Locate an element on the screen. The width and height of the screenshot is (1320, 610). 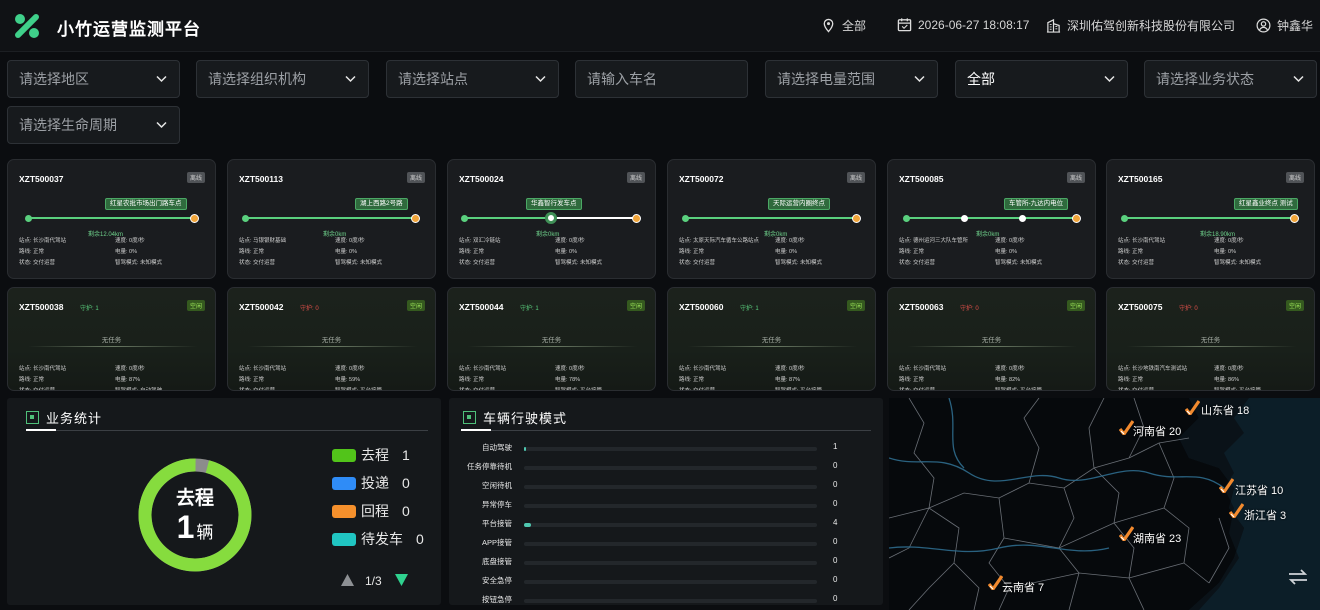
drive-mode-label: 底盘接管 is located at coordinates (497, 561).